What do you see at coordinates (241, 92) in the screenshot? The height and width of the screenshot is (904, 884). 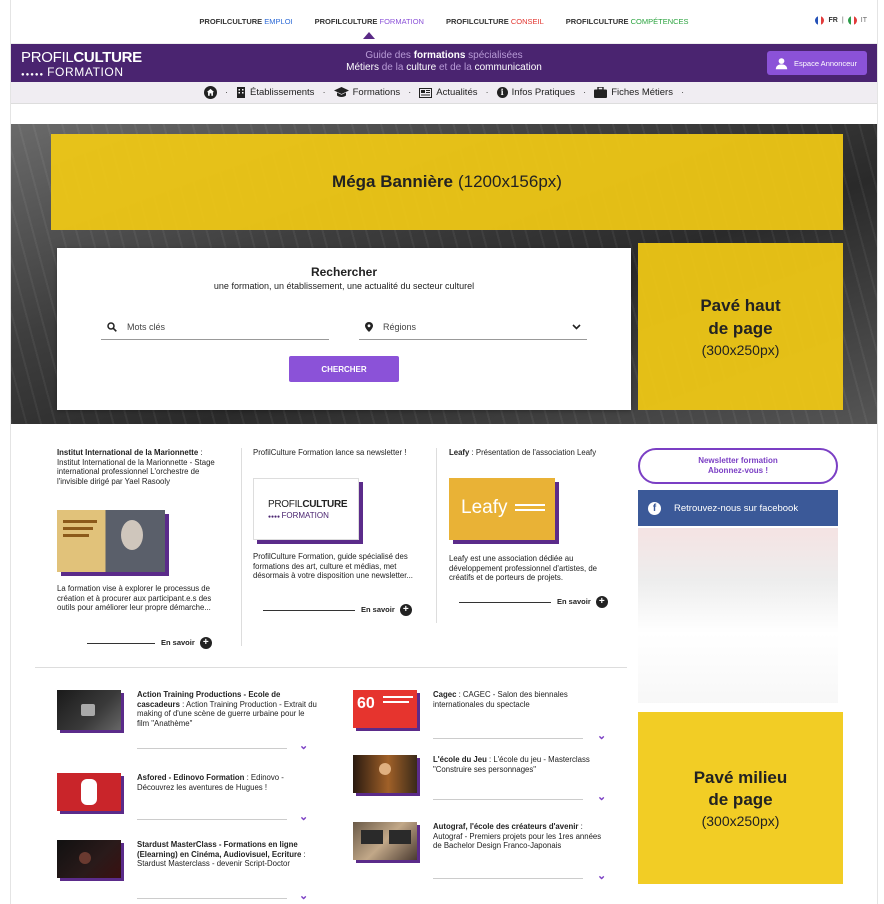 I see `building-icon` at bounding box center [241, 92].